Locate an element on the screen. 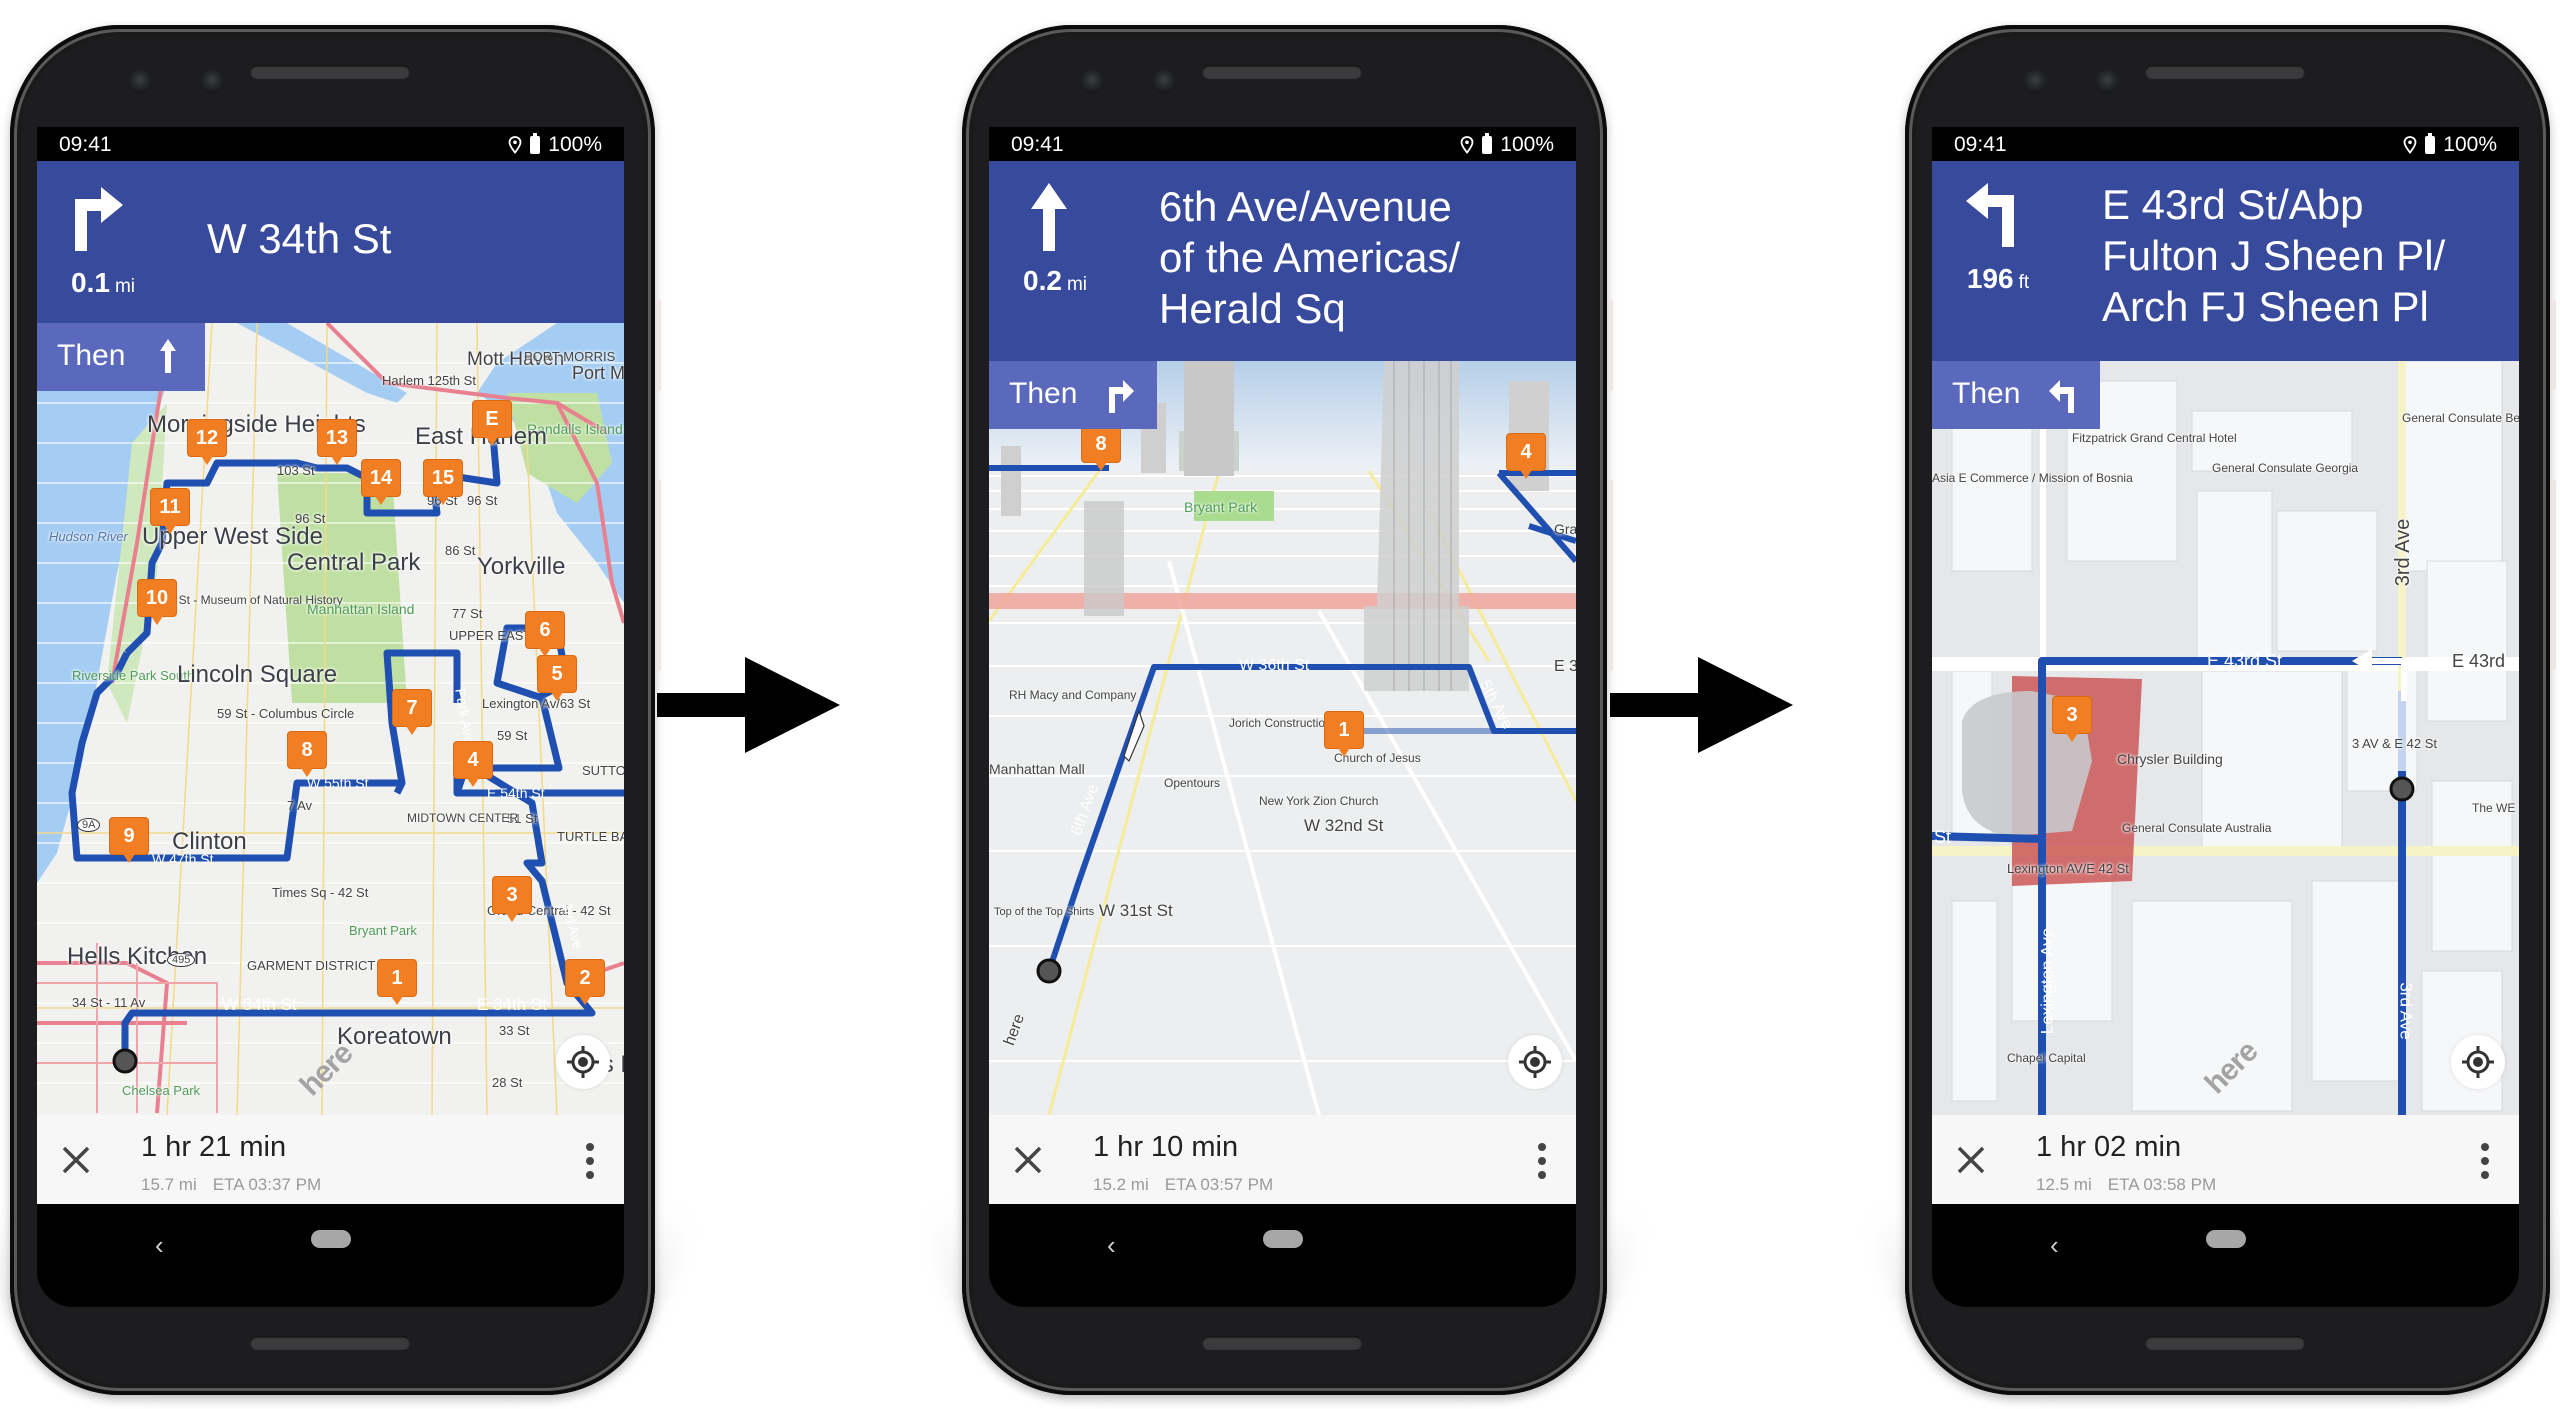 The image size is (2560, 1409). trip-duration: 1 hr 10 min is located at coordinates (1166, 1147).